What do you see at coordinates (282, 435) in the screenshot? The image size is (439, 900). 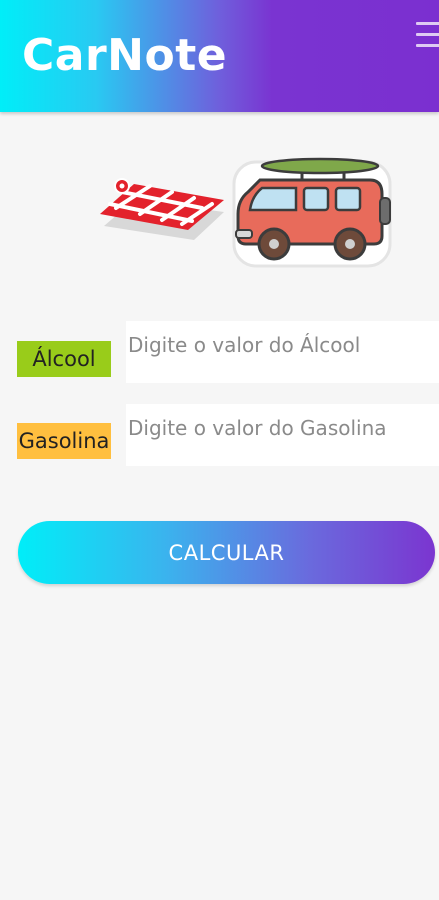 I see `gasolina-input` at bounding box center [282, 435].